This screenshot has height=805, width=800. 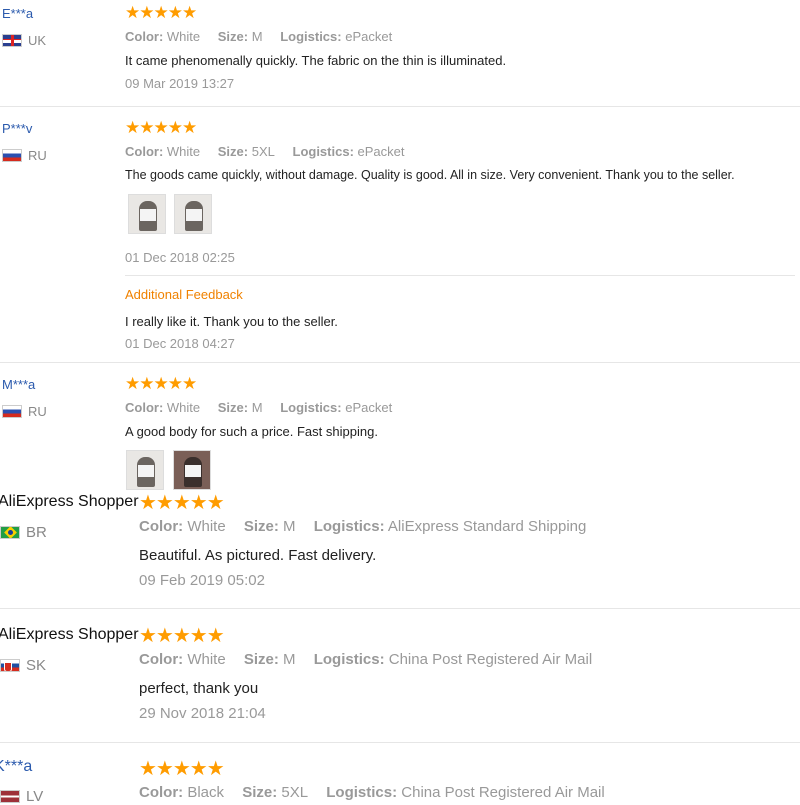 What do you see at coordinates (258, 555) in the screenshot?
I see `review-text: Beautiful. As pictured. Fast delivery.` at bounding box center [258, 555].